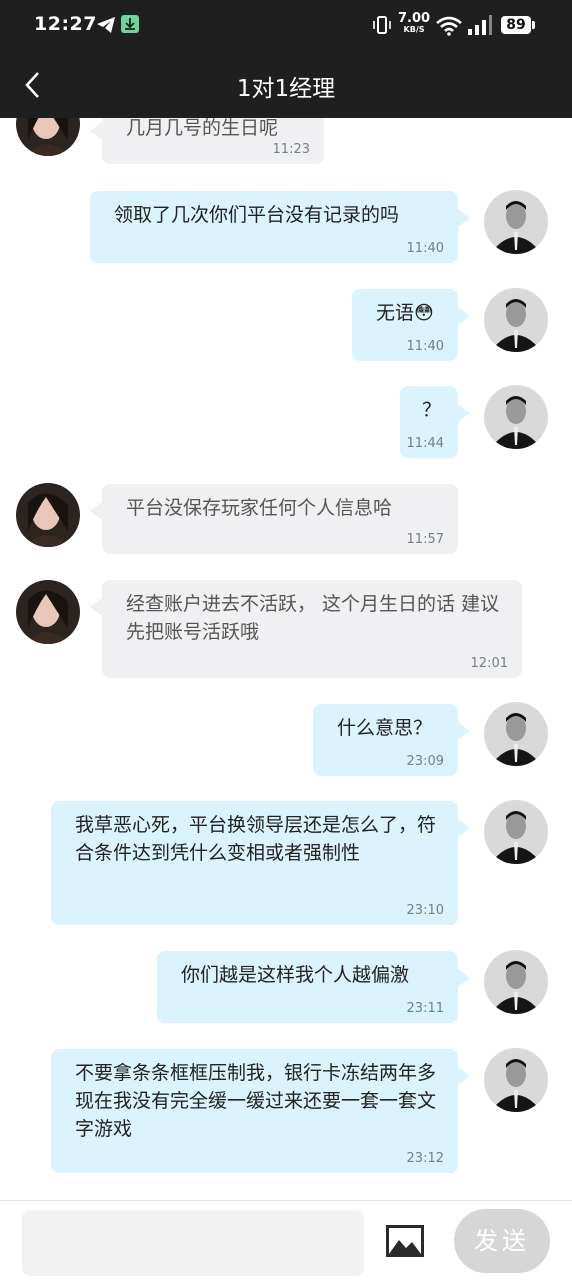 The height and width of the screenshot is (1281, 572). I want to click on message-text: 无语😳, so click(405, 313).